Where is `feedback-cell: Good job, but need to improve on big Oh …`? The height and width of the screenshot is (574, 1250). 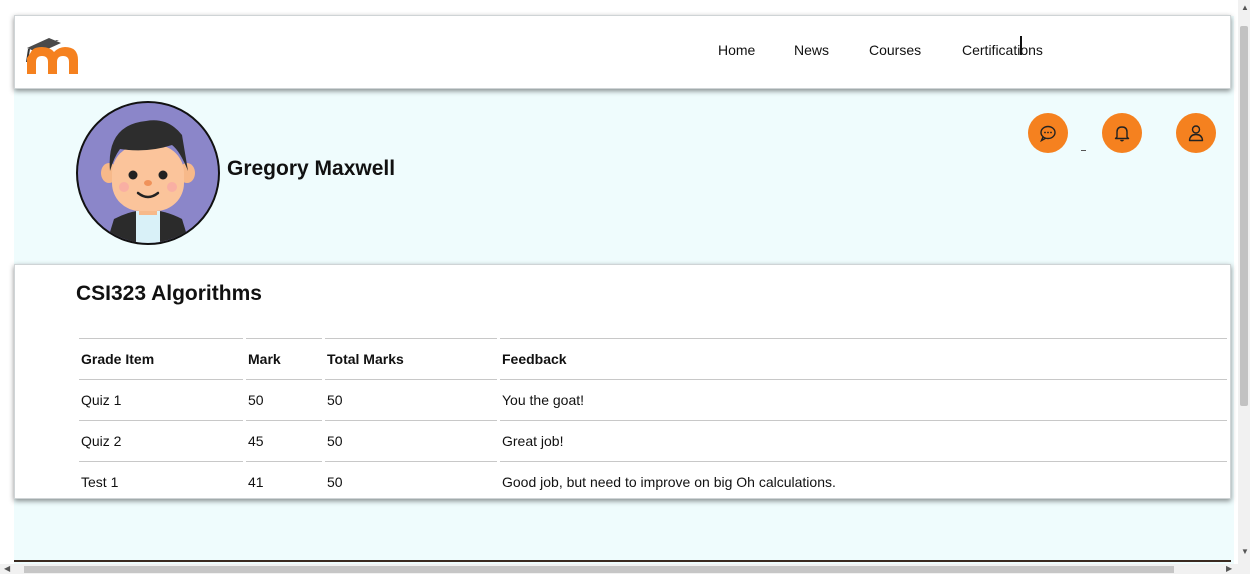 feedback-cell: Good job, but need to improve on big Oh … is located at coordinates (863, 481).